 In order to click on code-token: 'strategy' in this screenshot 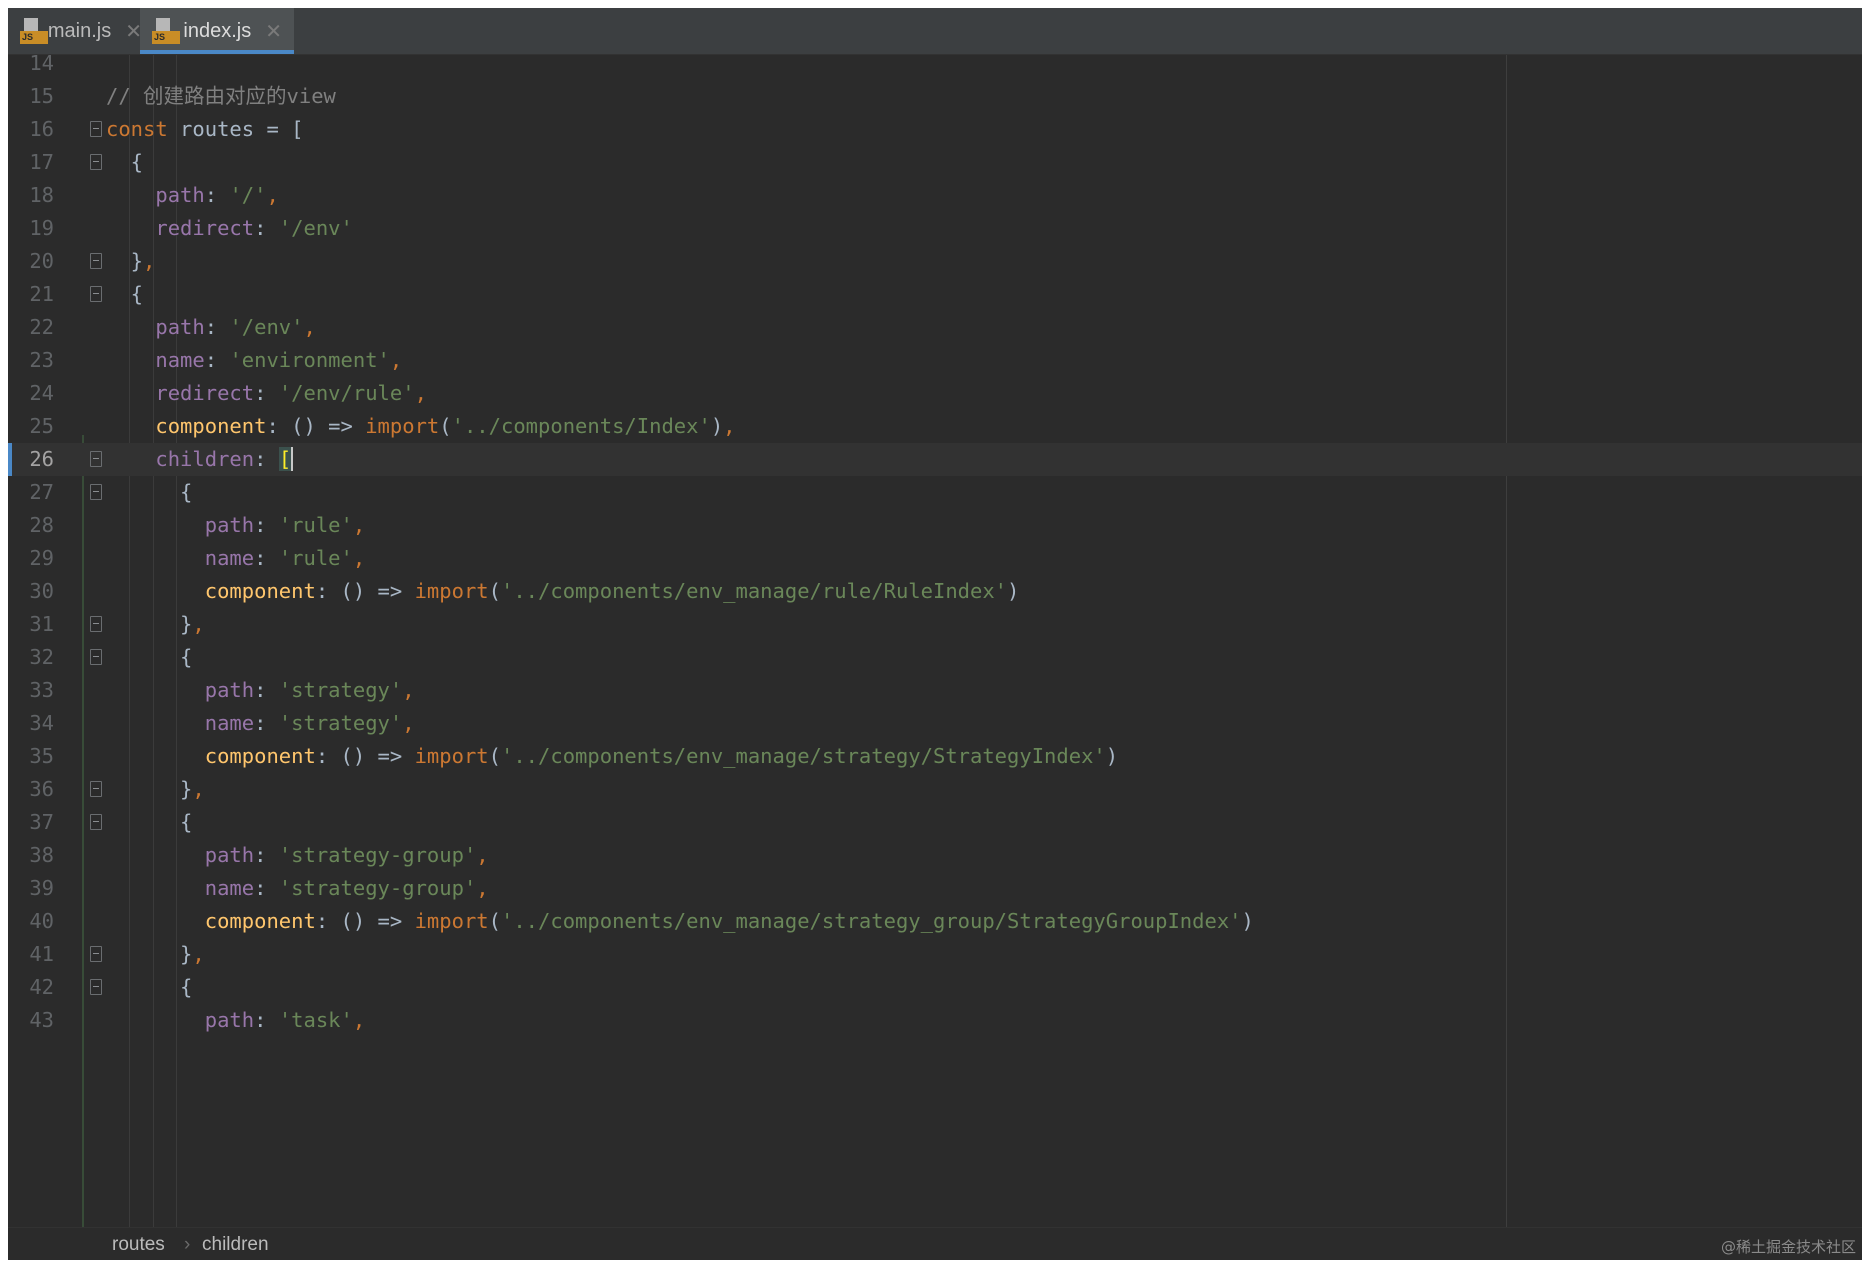, I will do `click(340, 723)`.